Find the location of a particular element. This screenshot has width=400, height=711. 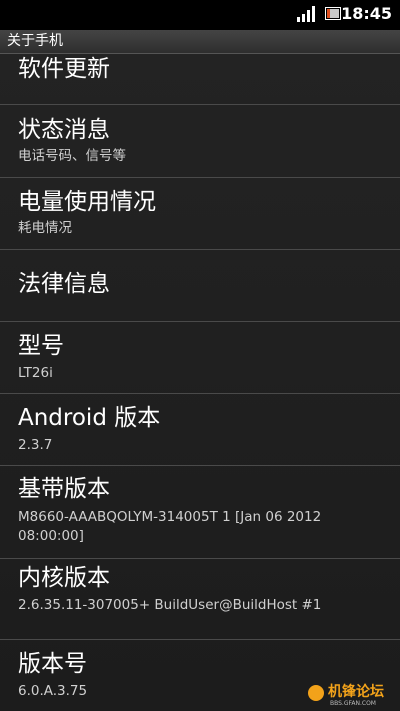

list-item-model: 型号 LT26i is located at coordinates (200, 357).